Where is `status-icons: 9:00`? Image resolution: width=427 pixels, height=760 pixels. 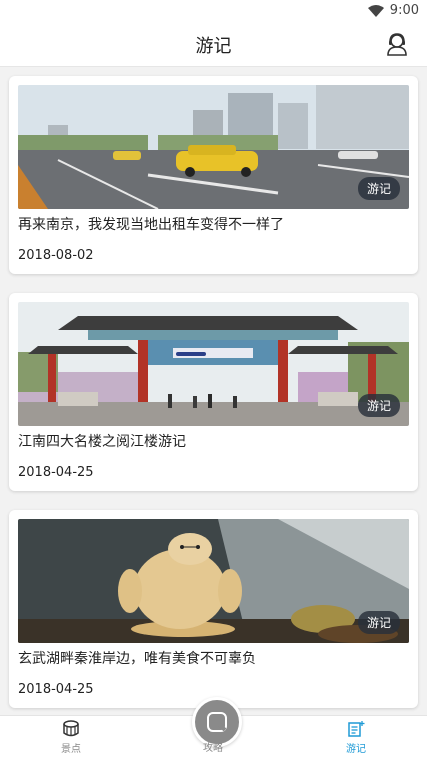 status-icons: 9:00 is located at coordinates (393, 10).